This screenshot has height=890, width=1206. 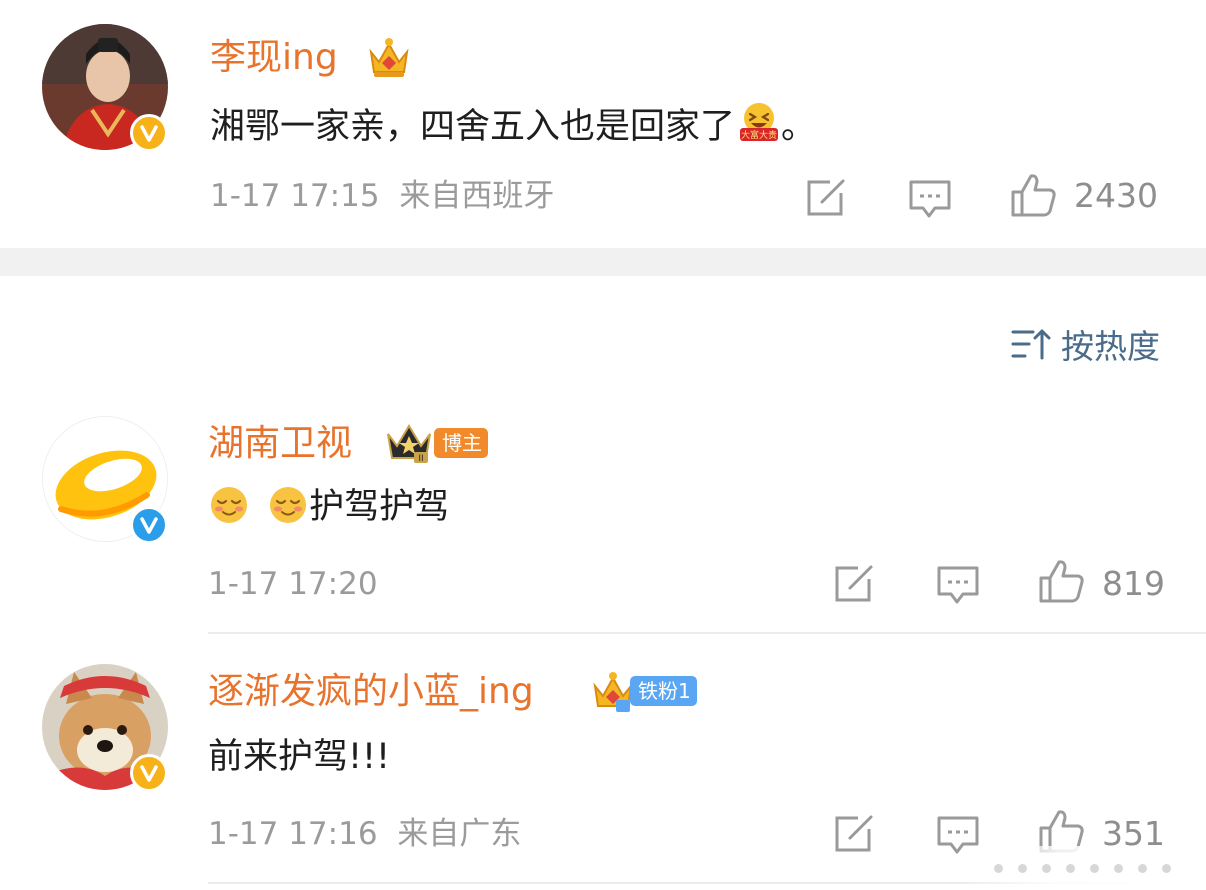 I want to click on emoji-label: 大富大贵, so click(x=759, y=135).